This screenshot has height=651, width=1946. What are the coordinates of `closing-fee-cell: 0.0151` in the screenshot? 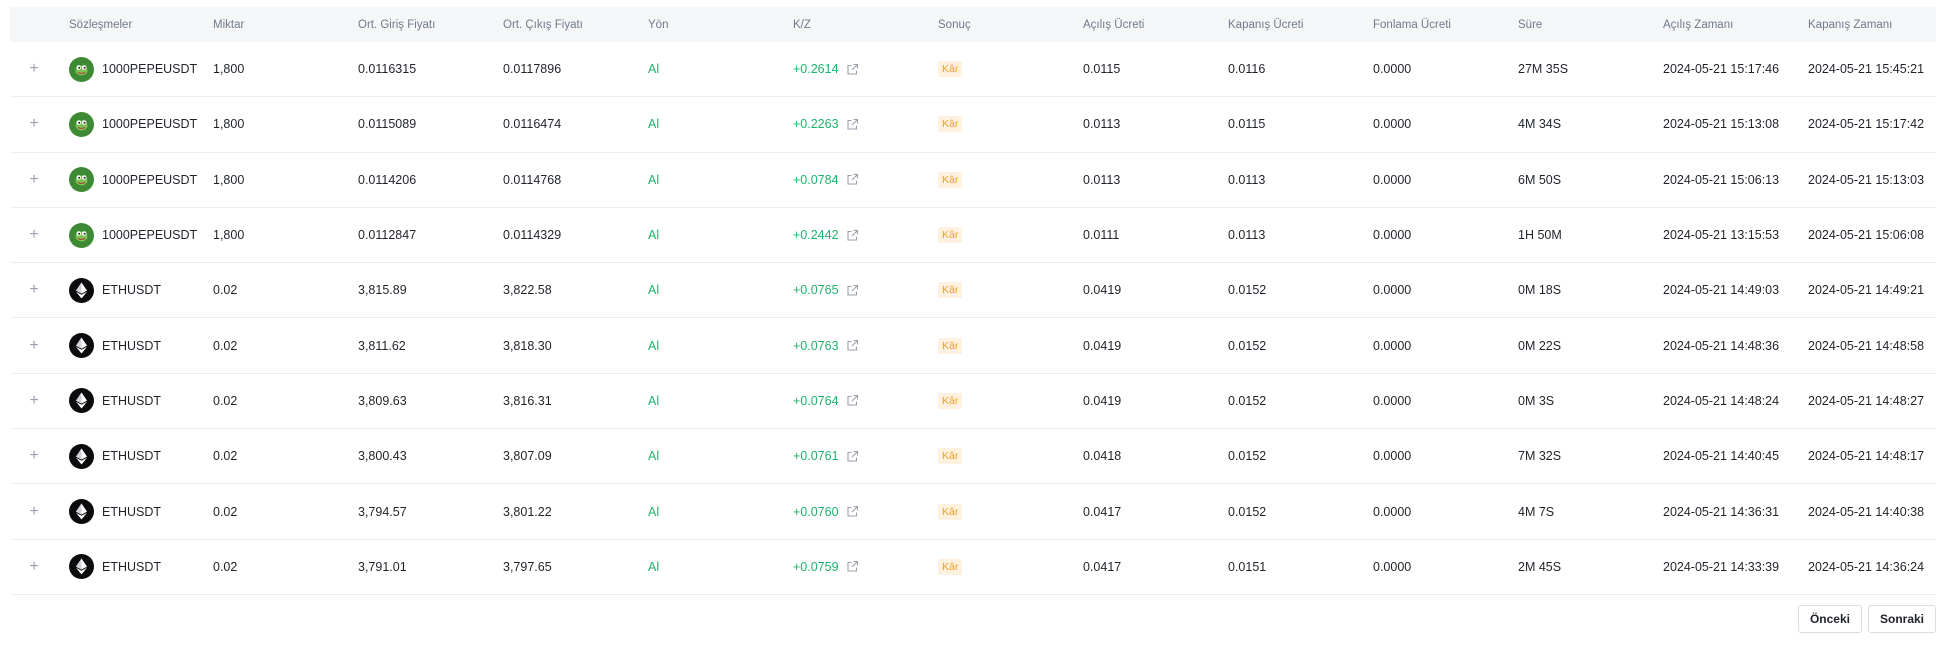 It's located at (1247, 566).